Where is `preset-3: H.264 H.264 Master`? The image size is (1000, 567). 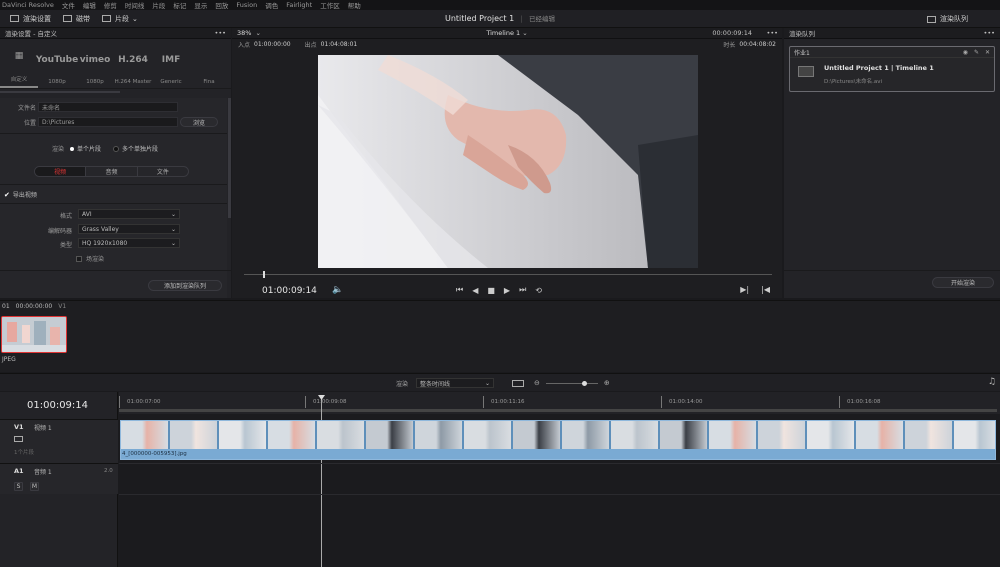
preset-3: H.264 H.264 Master is located at coordinates (133, 64).